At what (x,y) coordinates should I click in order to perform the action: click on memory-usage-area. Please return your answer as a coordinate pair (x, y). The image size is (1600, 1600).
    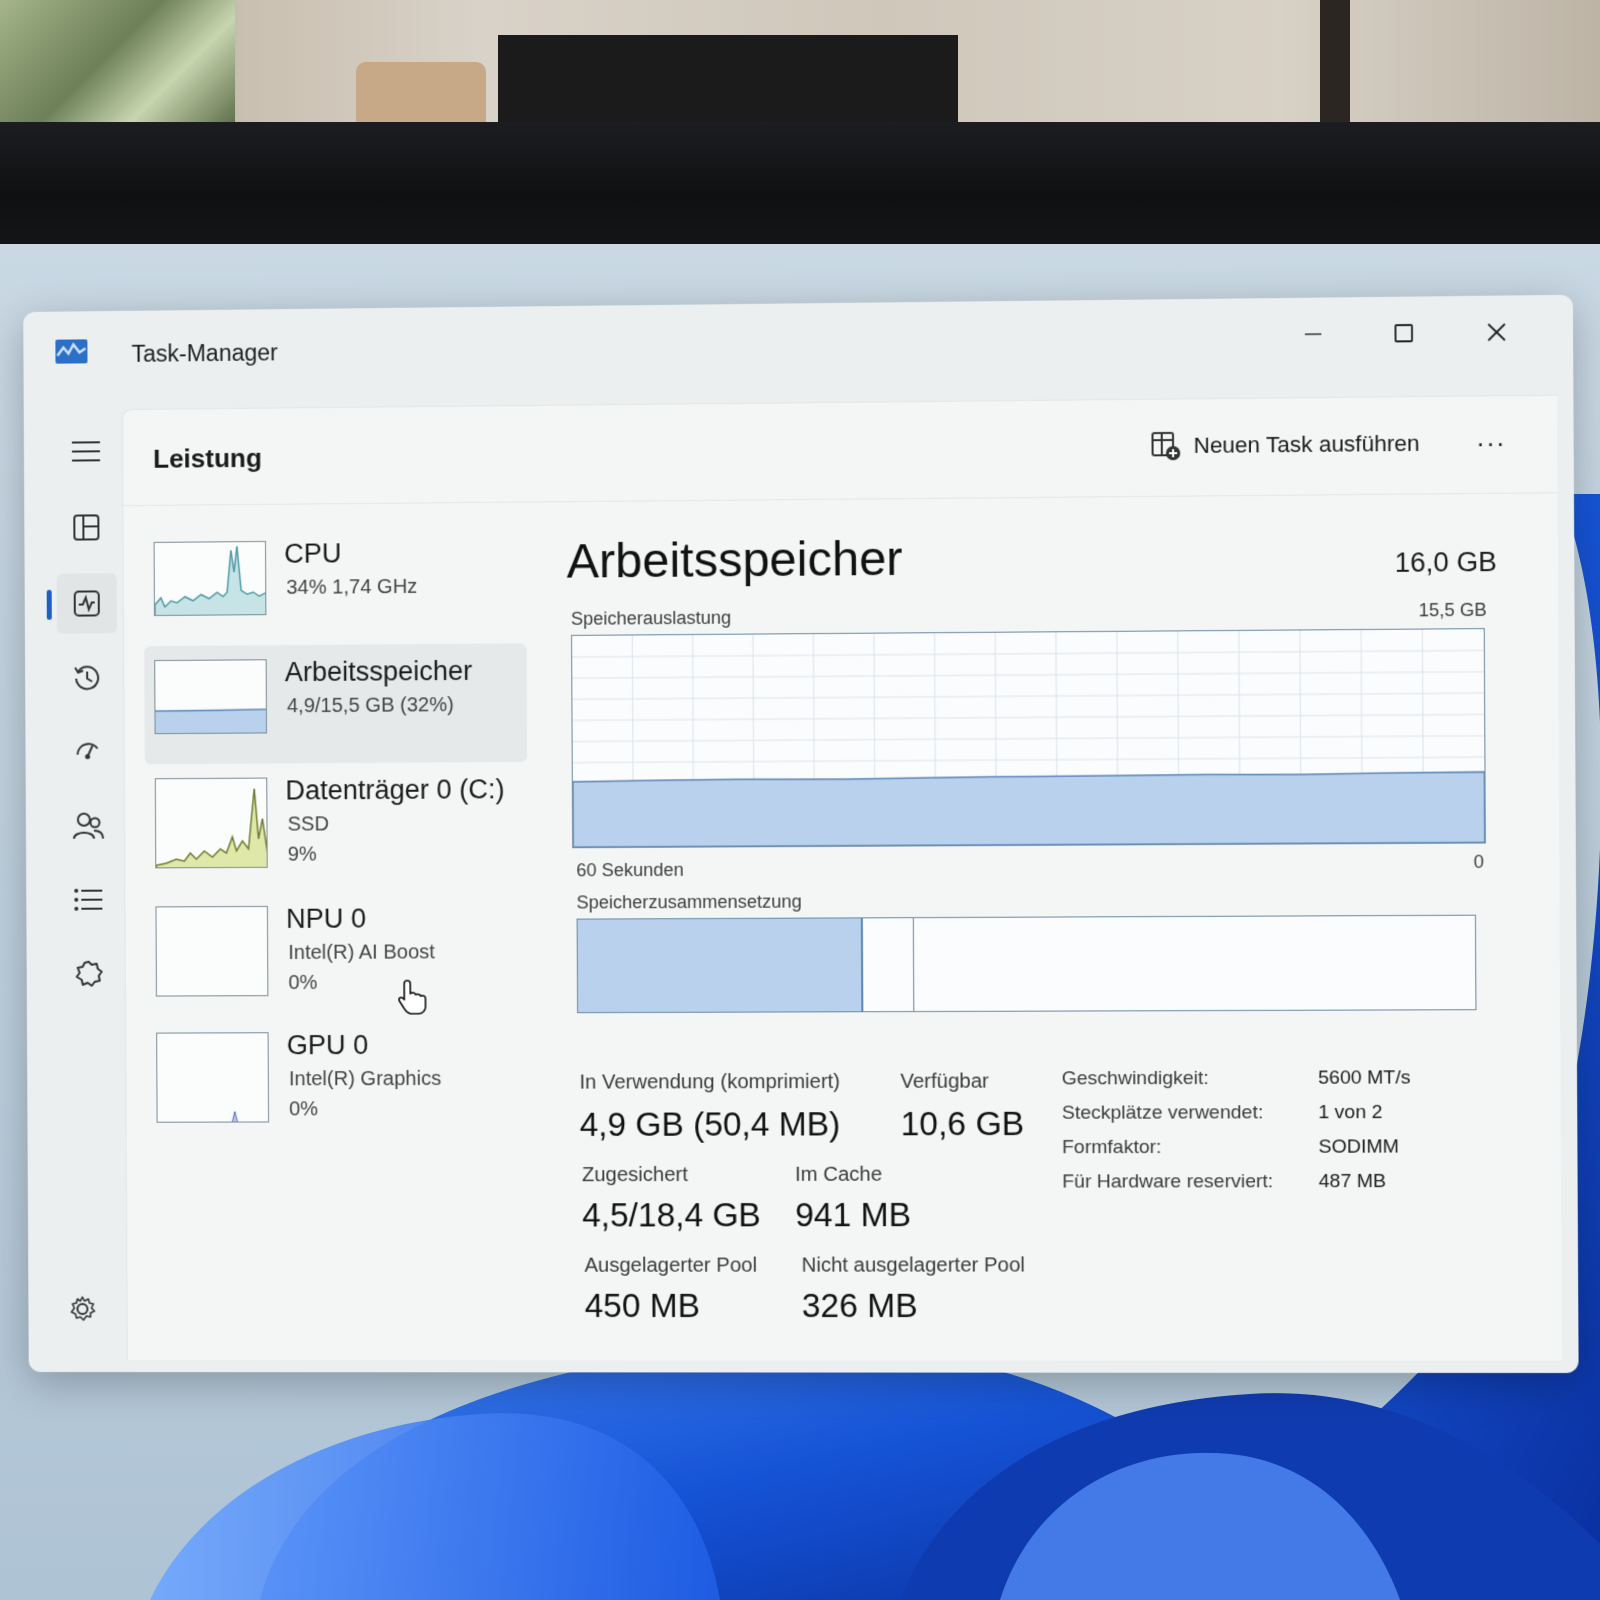
    Looking at the image, I should click on (1029, 809).